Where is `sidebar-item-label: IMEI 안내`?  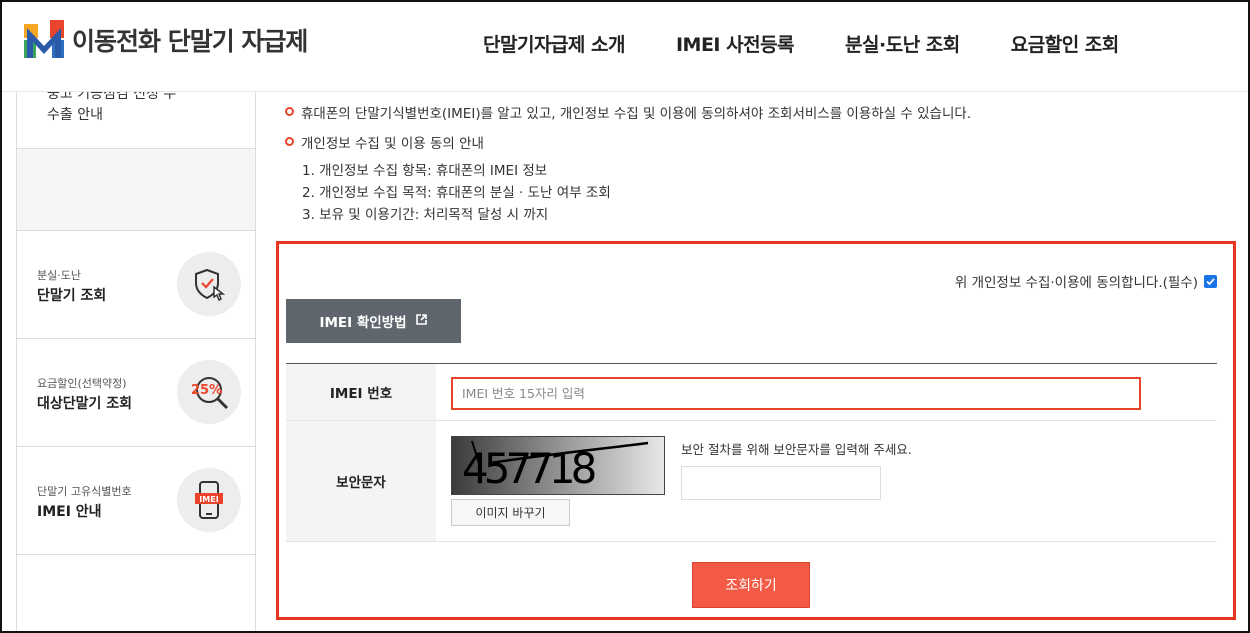
sidebar-item-label: IMEI 안내 is located at coordinates (69, 512).